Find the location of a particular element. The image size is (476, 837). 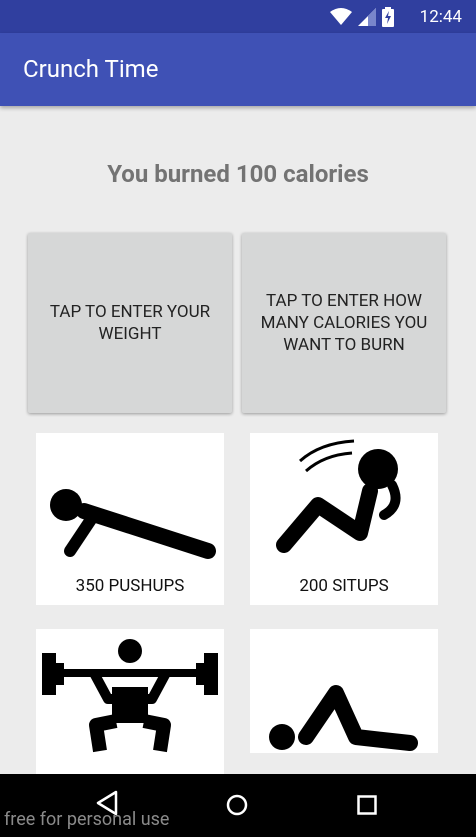

cell-signal-icon is located at coordinates (367, 17).